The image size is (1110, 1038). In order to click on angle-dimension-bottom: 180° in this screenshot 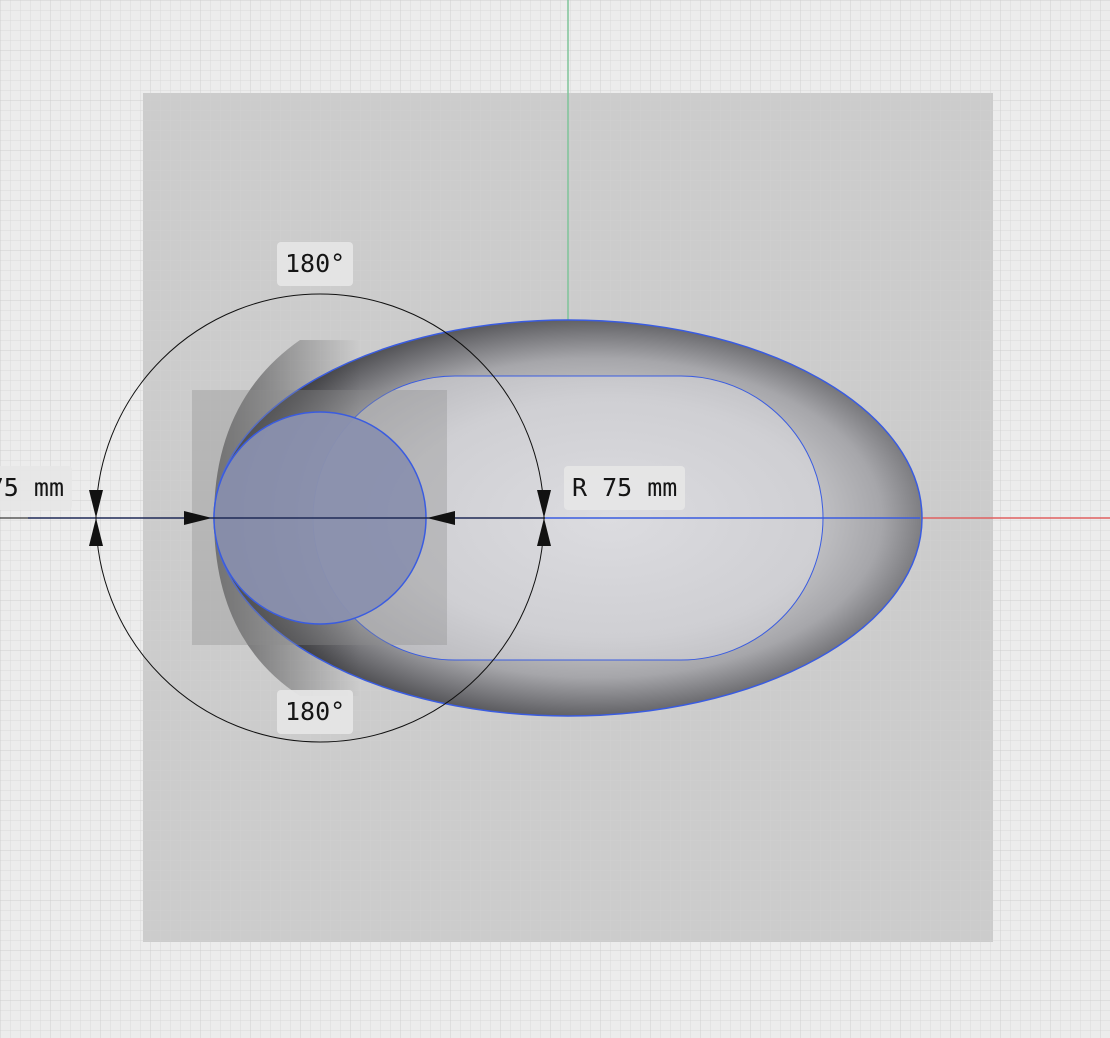, I will do `click(315, 712)`.